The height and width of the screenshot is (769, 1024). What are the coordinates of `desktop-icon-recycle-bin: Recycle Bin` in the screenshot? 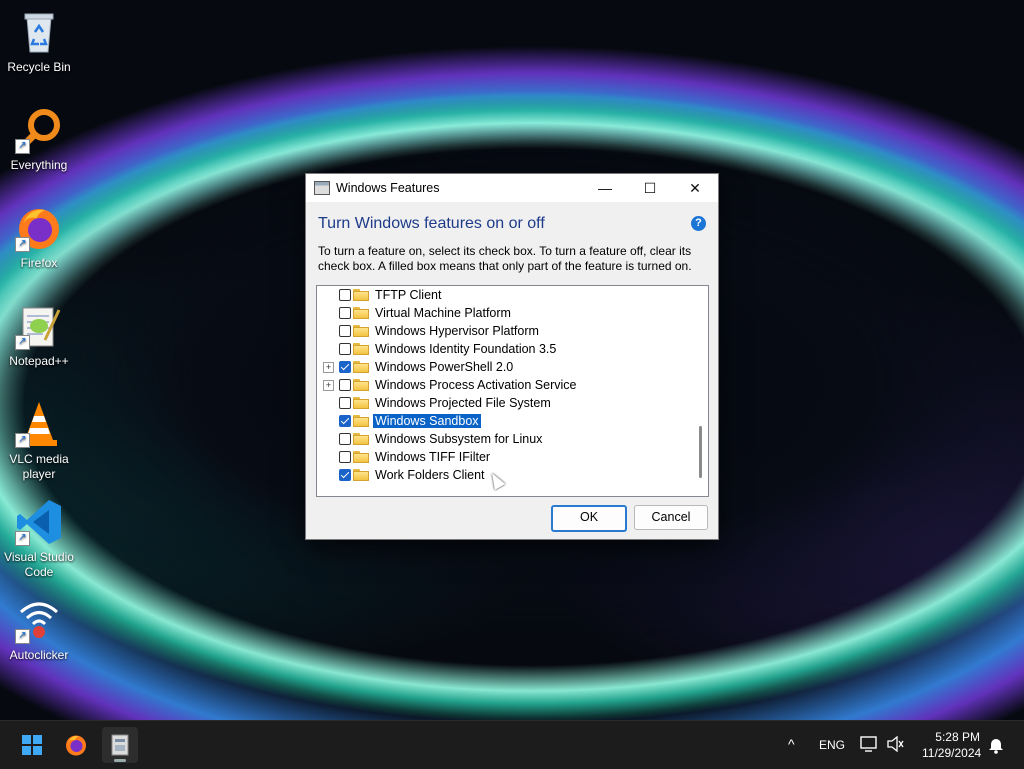 It's located at (39, 41).